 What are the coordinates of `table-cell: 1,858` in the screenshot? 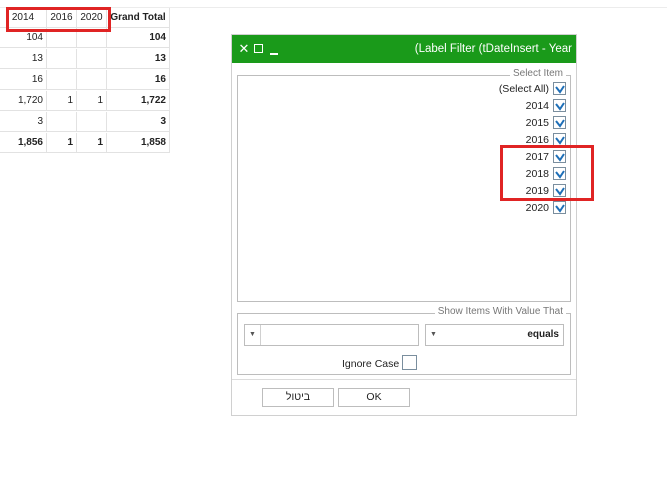 It's located at (138, 142).